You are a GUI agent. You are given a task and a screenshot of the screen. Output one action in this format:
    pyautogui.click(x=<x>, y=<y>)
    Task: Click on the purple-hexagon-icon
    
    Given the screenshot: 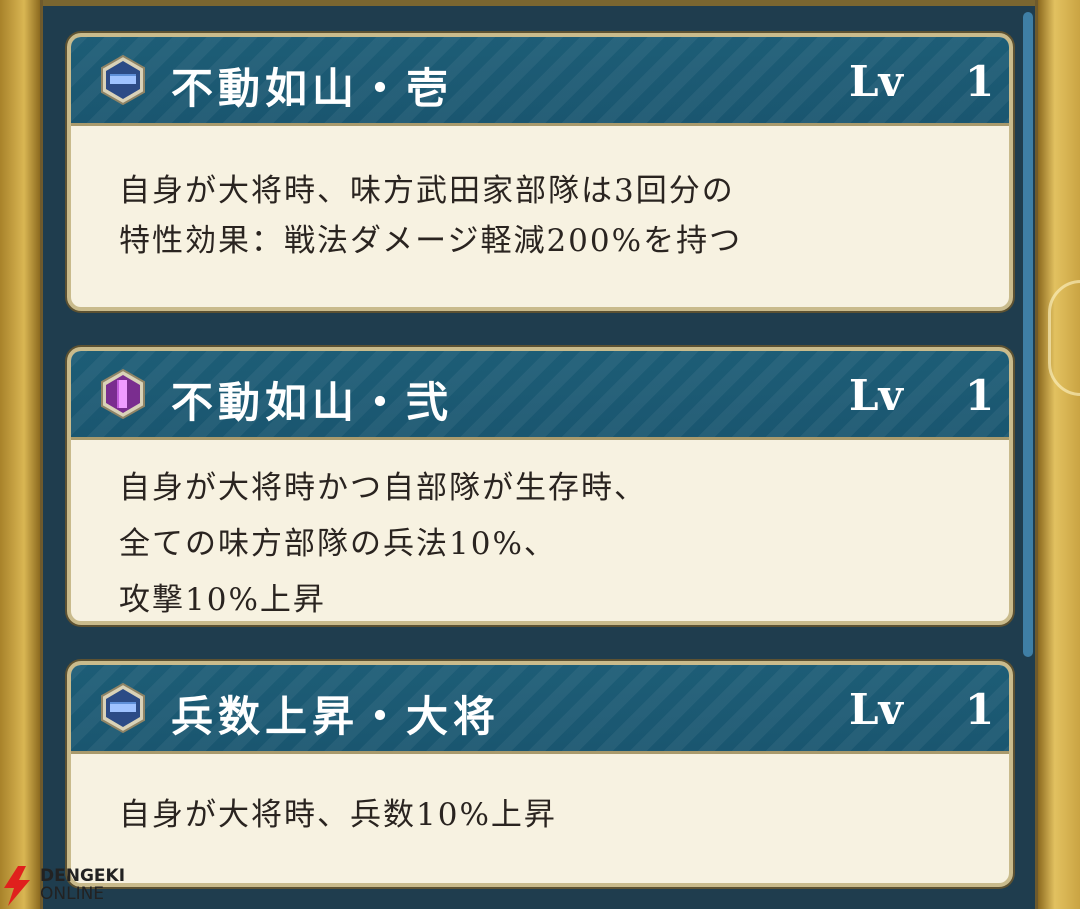 What is the action you would take?
    pyautogui.click(x=123, y=394)
    